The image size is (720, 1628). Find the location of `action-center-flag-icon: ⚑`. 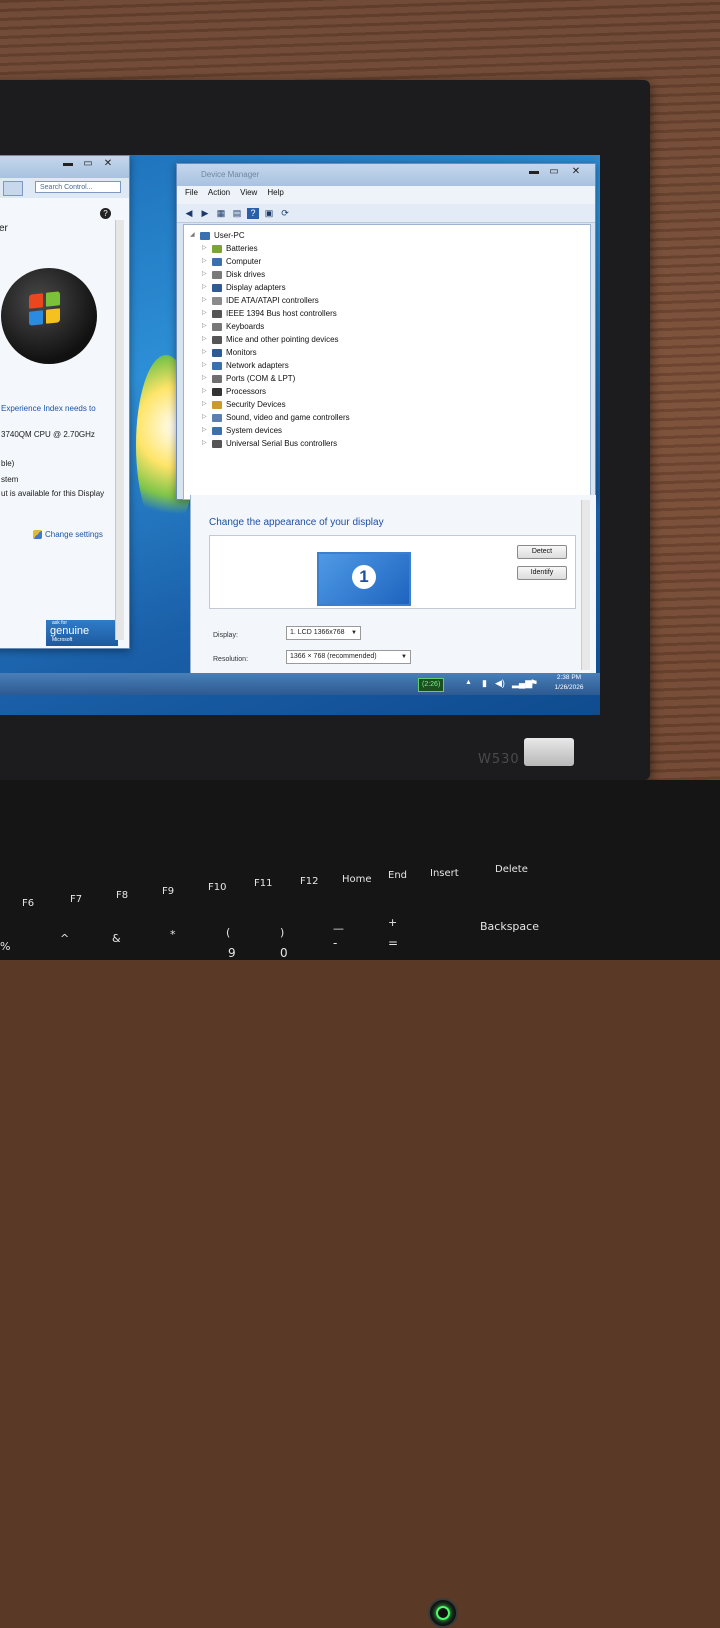

action-center-flag-icon: ⚑ is located at coordinates (534, 683).